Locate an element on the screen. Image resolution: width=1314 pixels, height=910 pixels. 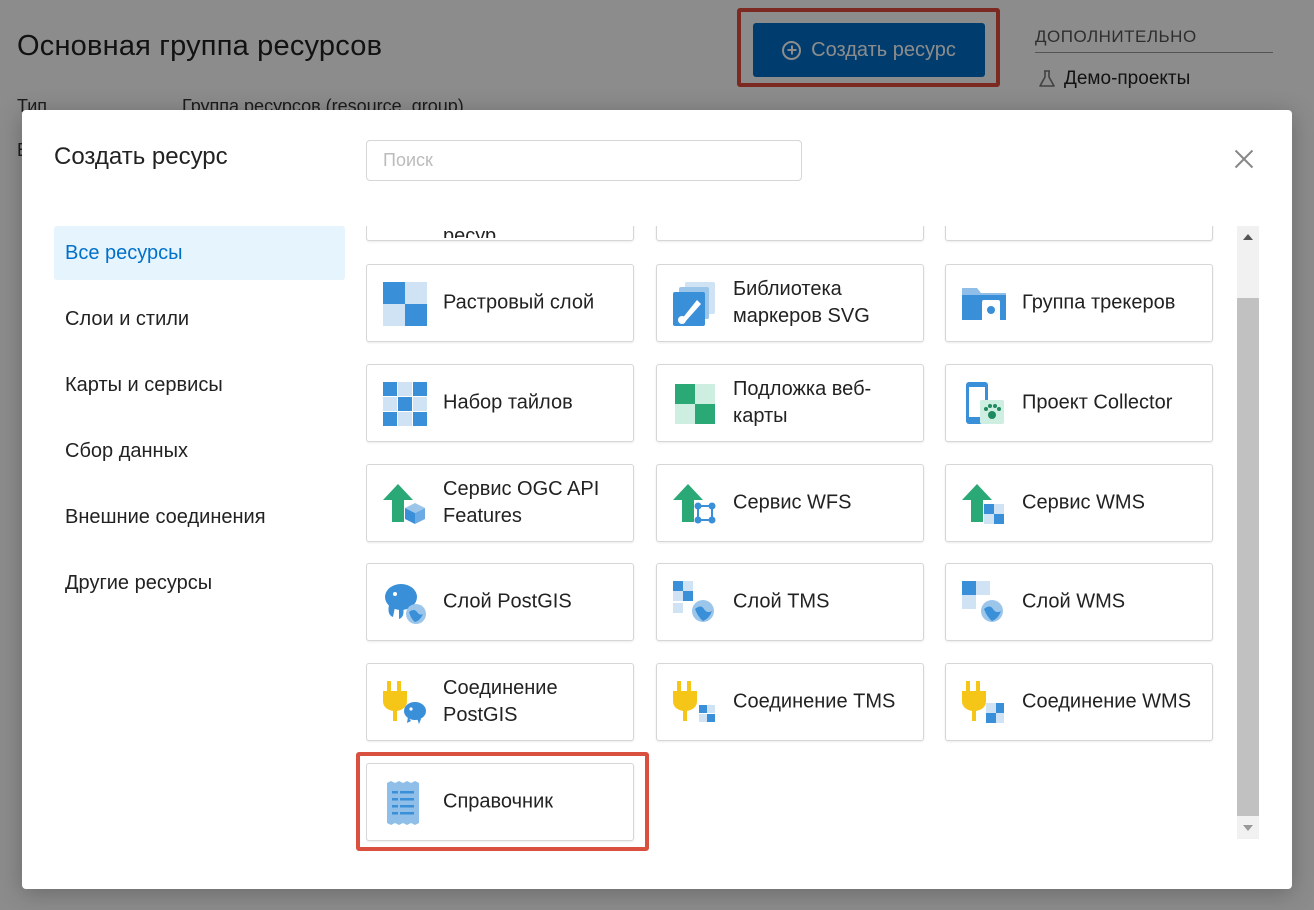
resource-card-wms-service: Сервис WMS is located at coordinates (1079, 503).